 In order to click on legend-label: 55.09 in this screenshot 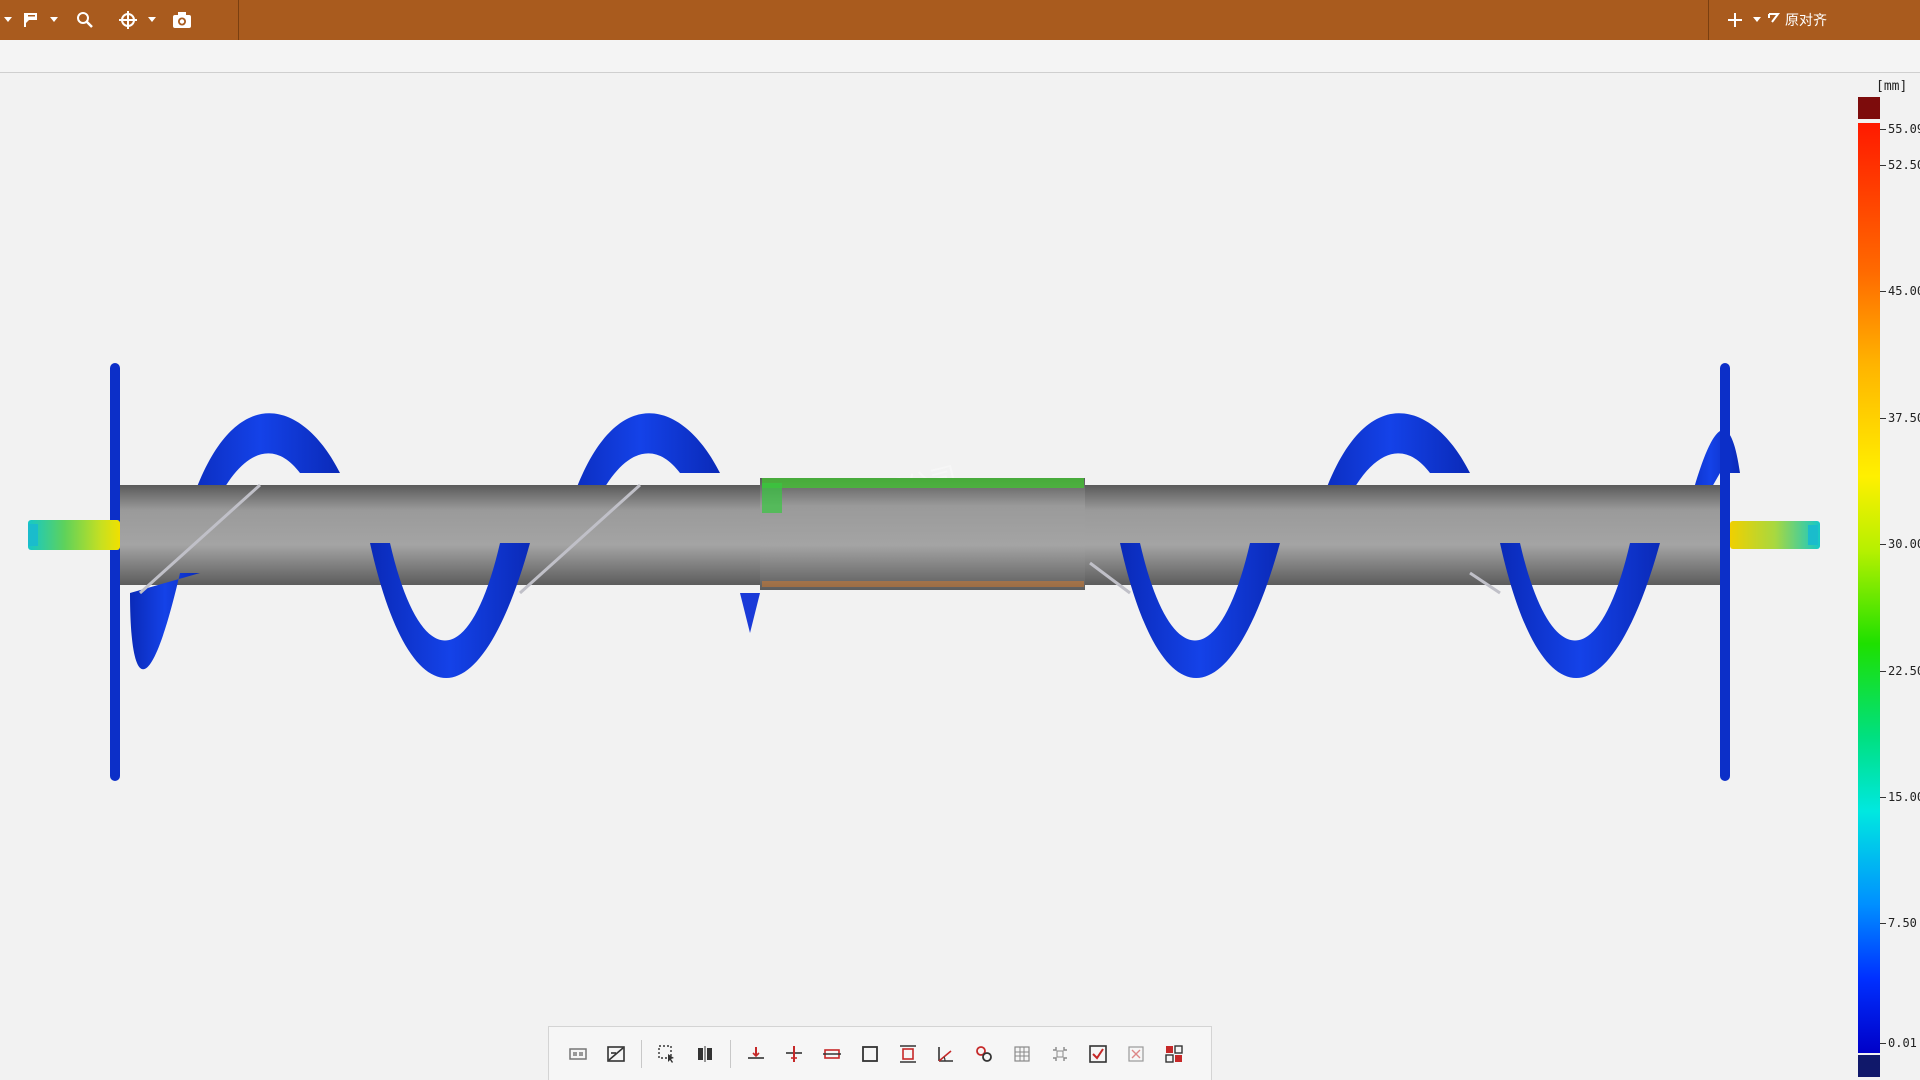, I will do `click(1904, 129)`.